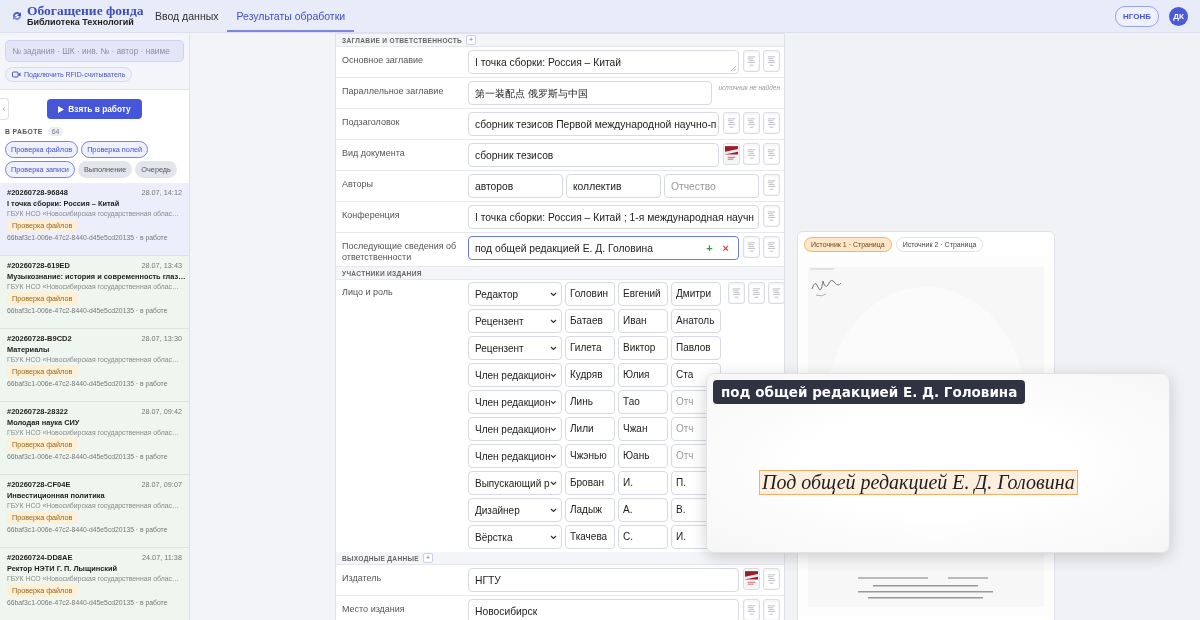  What do you see at coordinates (17, 16) in the screenshot?
I see `refresh-logo-icon` at bounding box center [17, 16].